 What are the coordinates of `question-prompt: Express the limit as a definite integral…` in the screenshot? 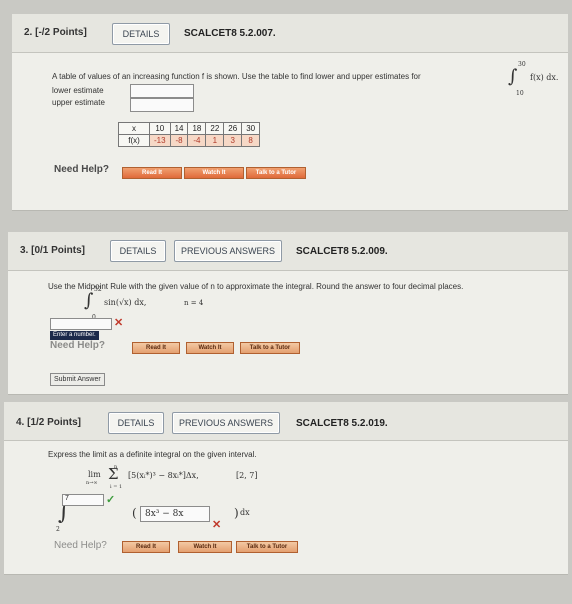 It's located at (152, 454).